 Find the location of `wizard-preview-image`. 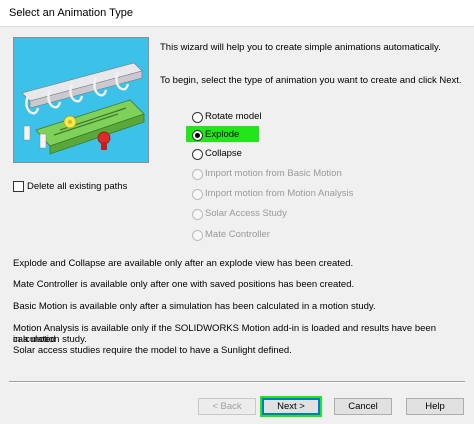

wizard-preview-image is located at coordinates (81, 100).